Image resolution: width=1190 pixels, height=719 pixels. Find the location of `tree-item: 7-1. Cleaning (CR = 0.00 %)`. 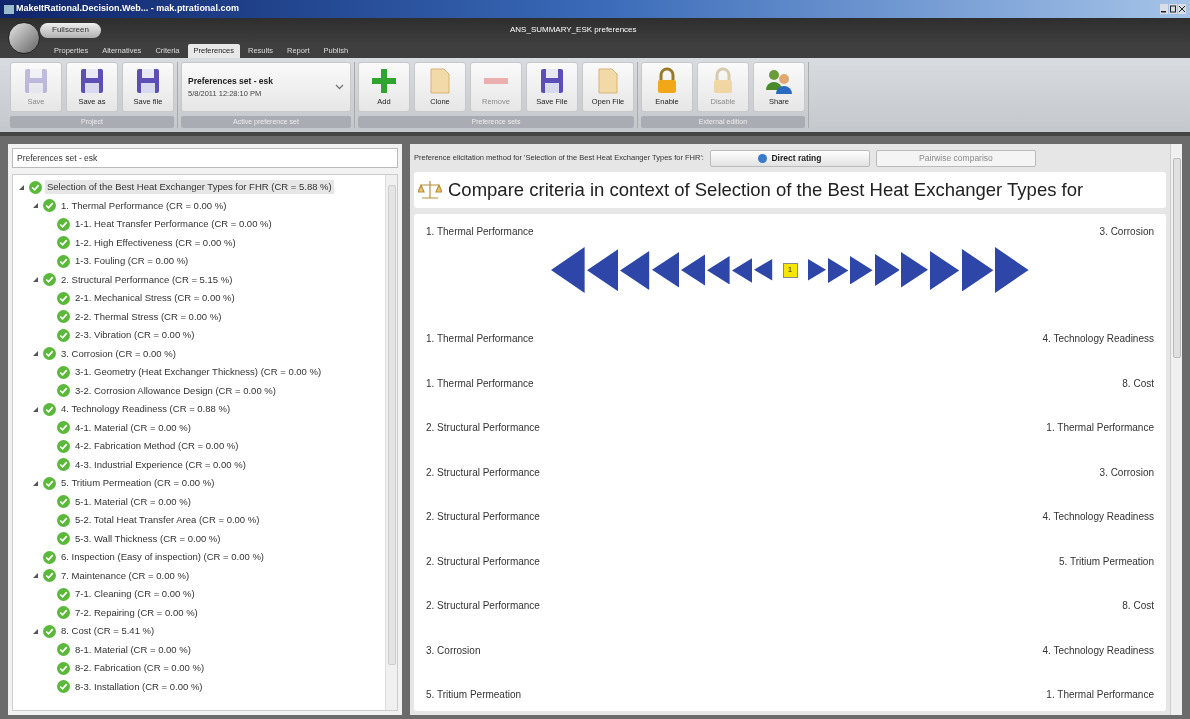

tree-item: 7-1. Cleaning (CR = 0.00 %) is located at coordinates (135, 594).